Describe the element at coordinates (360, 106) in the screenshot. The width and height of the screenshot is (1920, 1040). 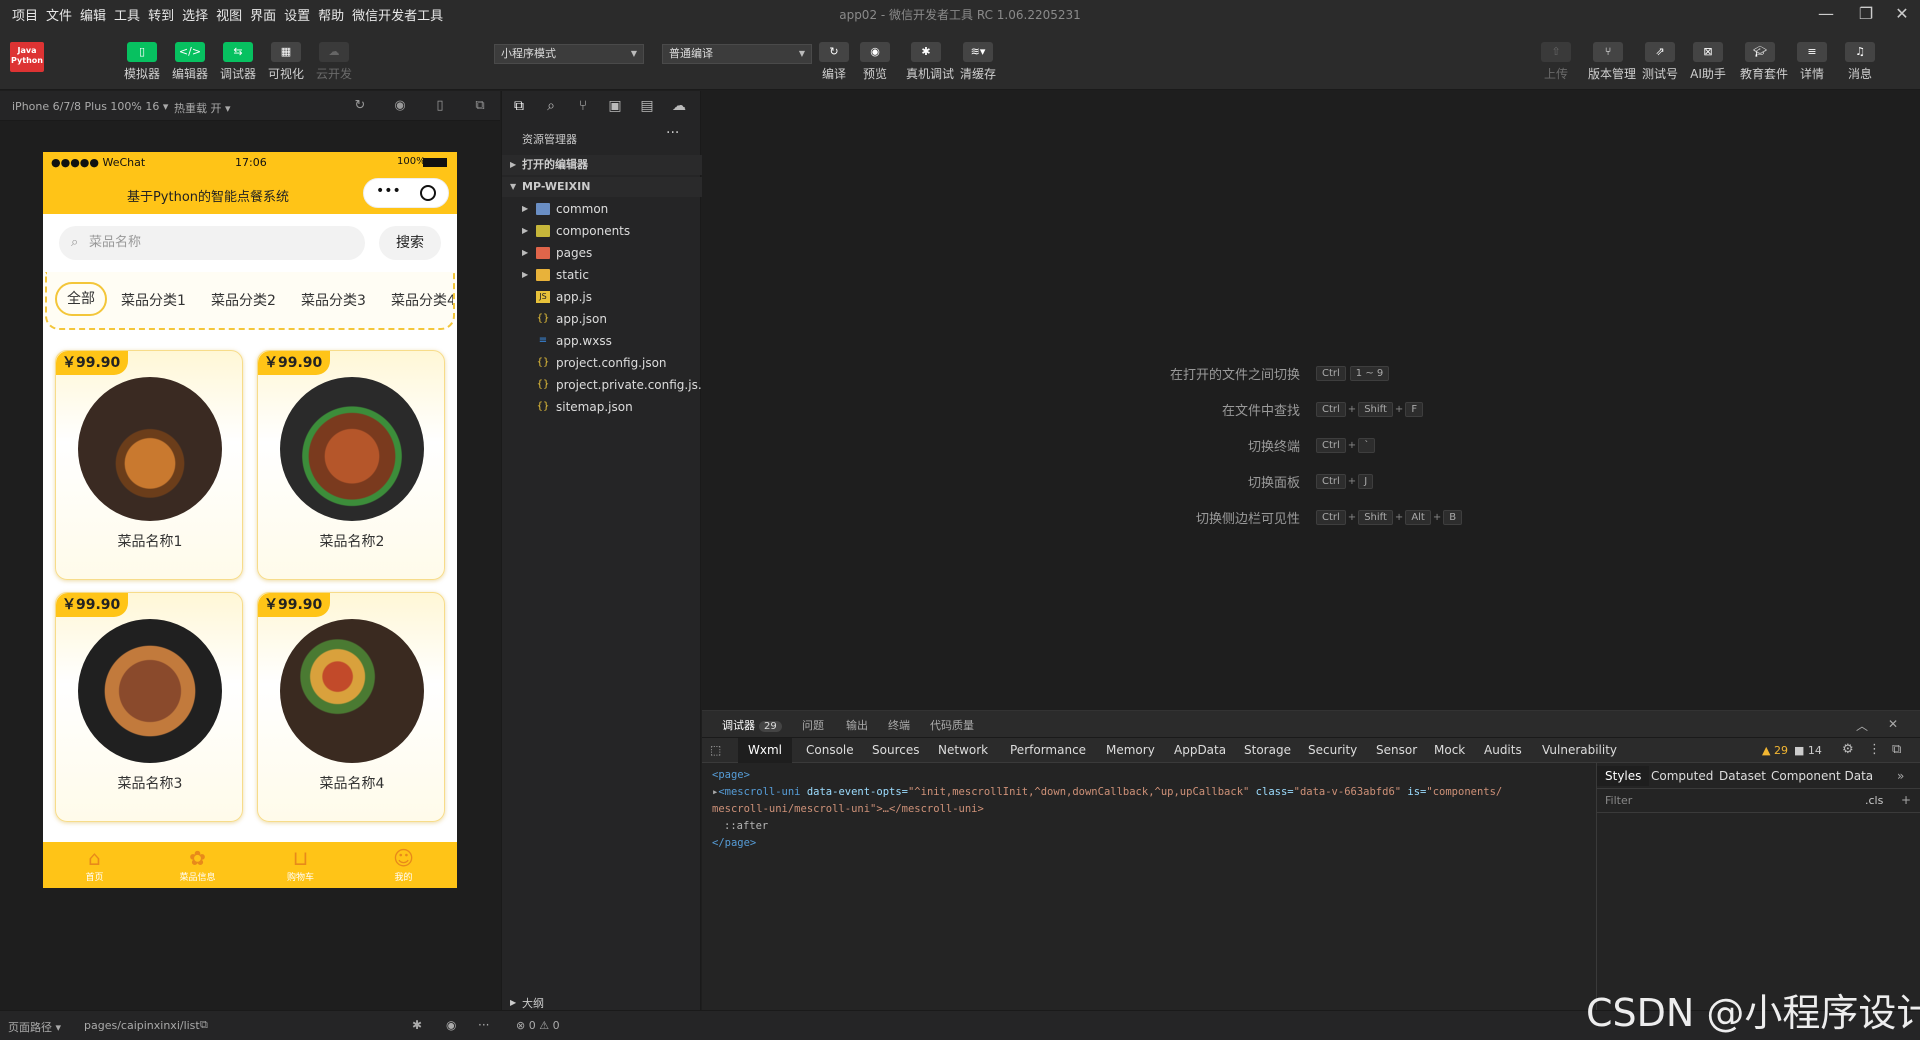
I see `refresh-icon: ↻` at that location.